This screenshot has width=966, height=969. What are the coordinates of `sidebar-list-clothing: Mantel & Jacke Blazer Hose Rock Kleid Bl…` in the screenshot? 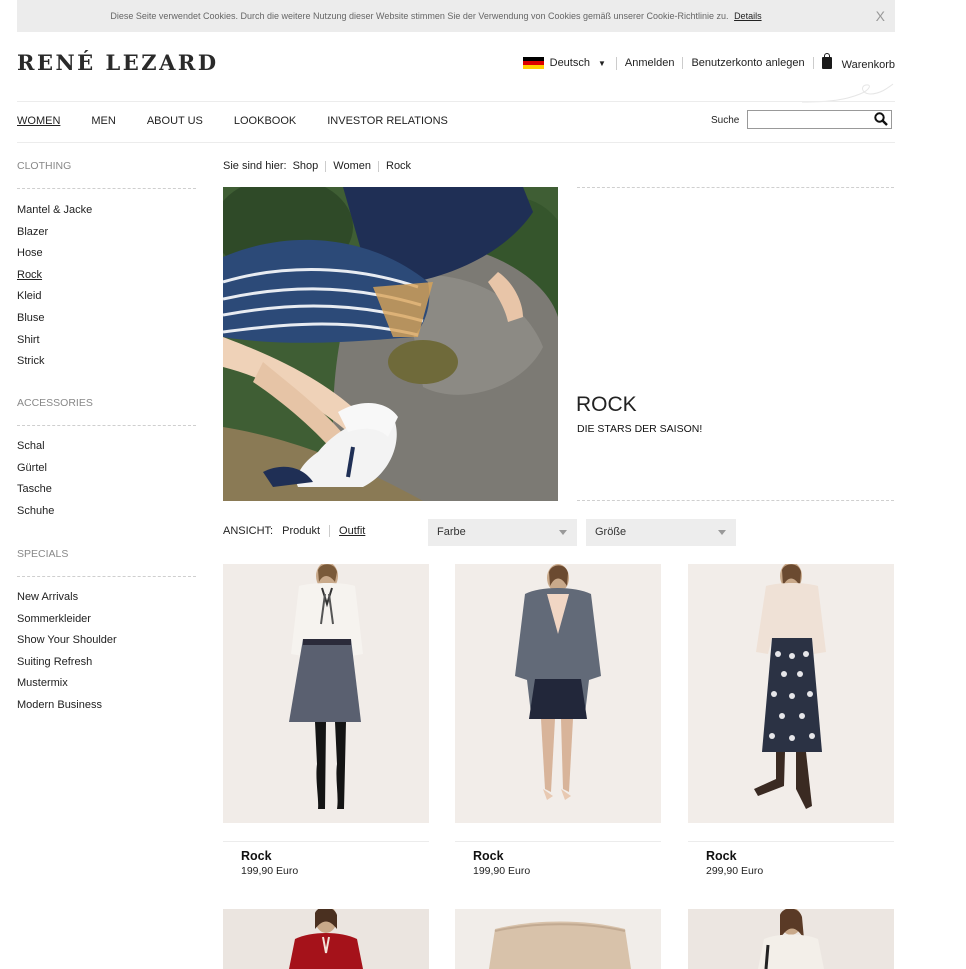 It's located at (54, 286).